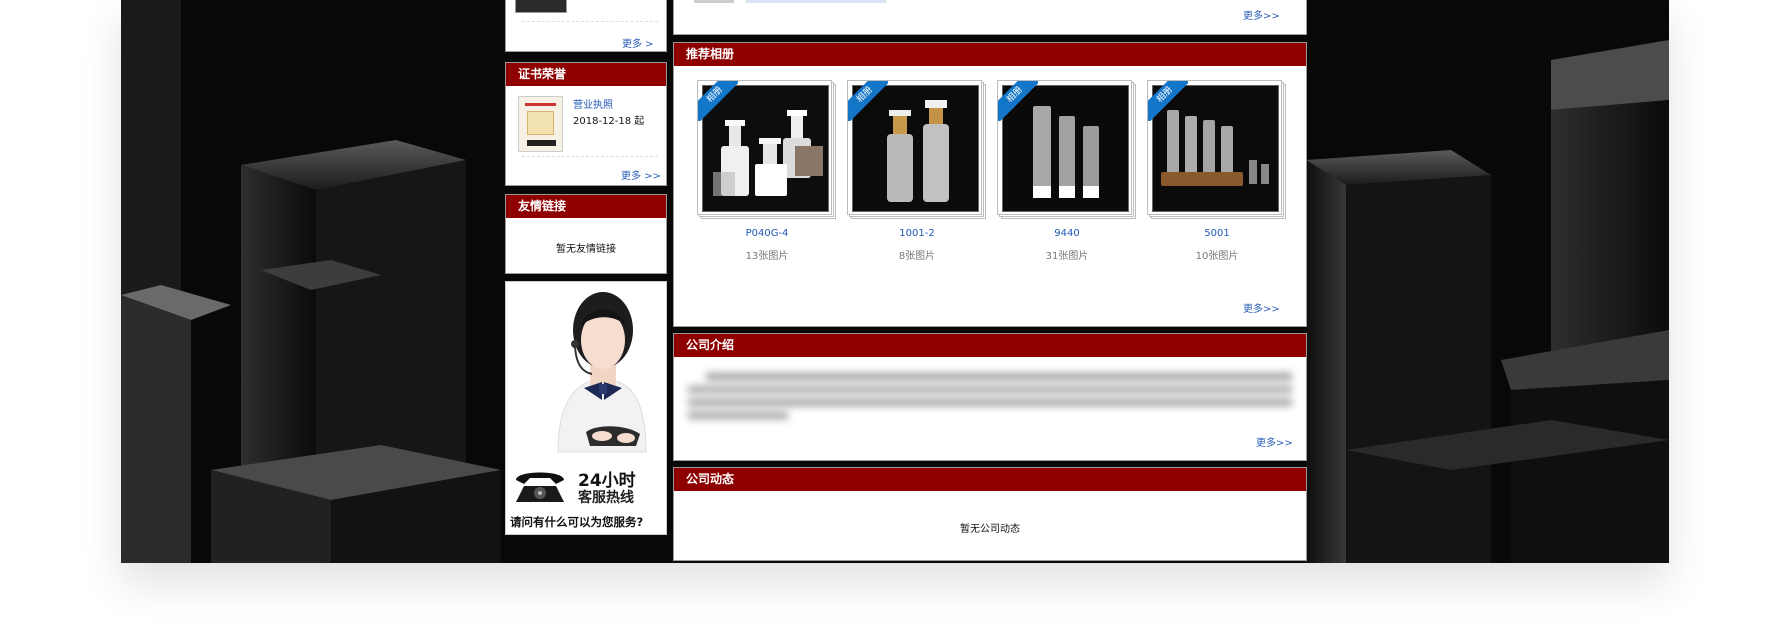 This screenshot has height=623, width=1790. Describe the element at coordinates (1067, 233) in the screenshot. I see `album-name: 9440` at that location.